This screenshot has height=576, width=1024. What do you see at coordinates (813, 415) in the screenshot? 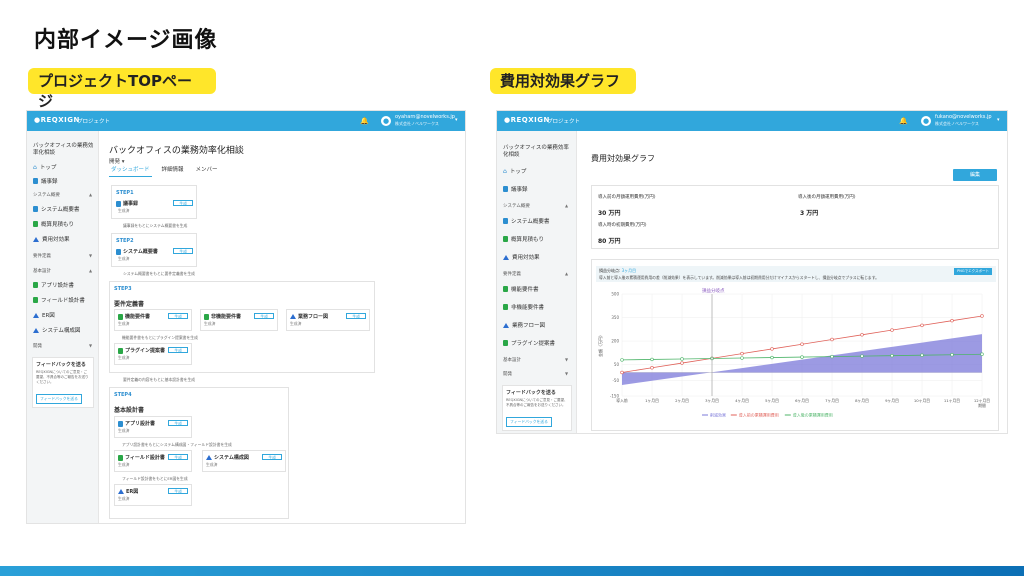
I see `legend-label: 導入後の累積運用費用` at bounding box center [813, 415].